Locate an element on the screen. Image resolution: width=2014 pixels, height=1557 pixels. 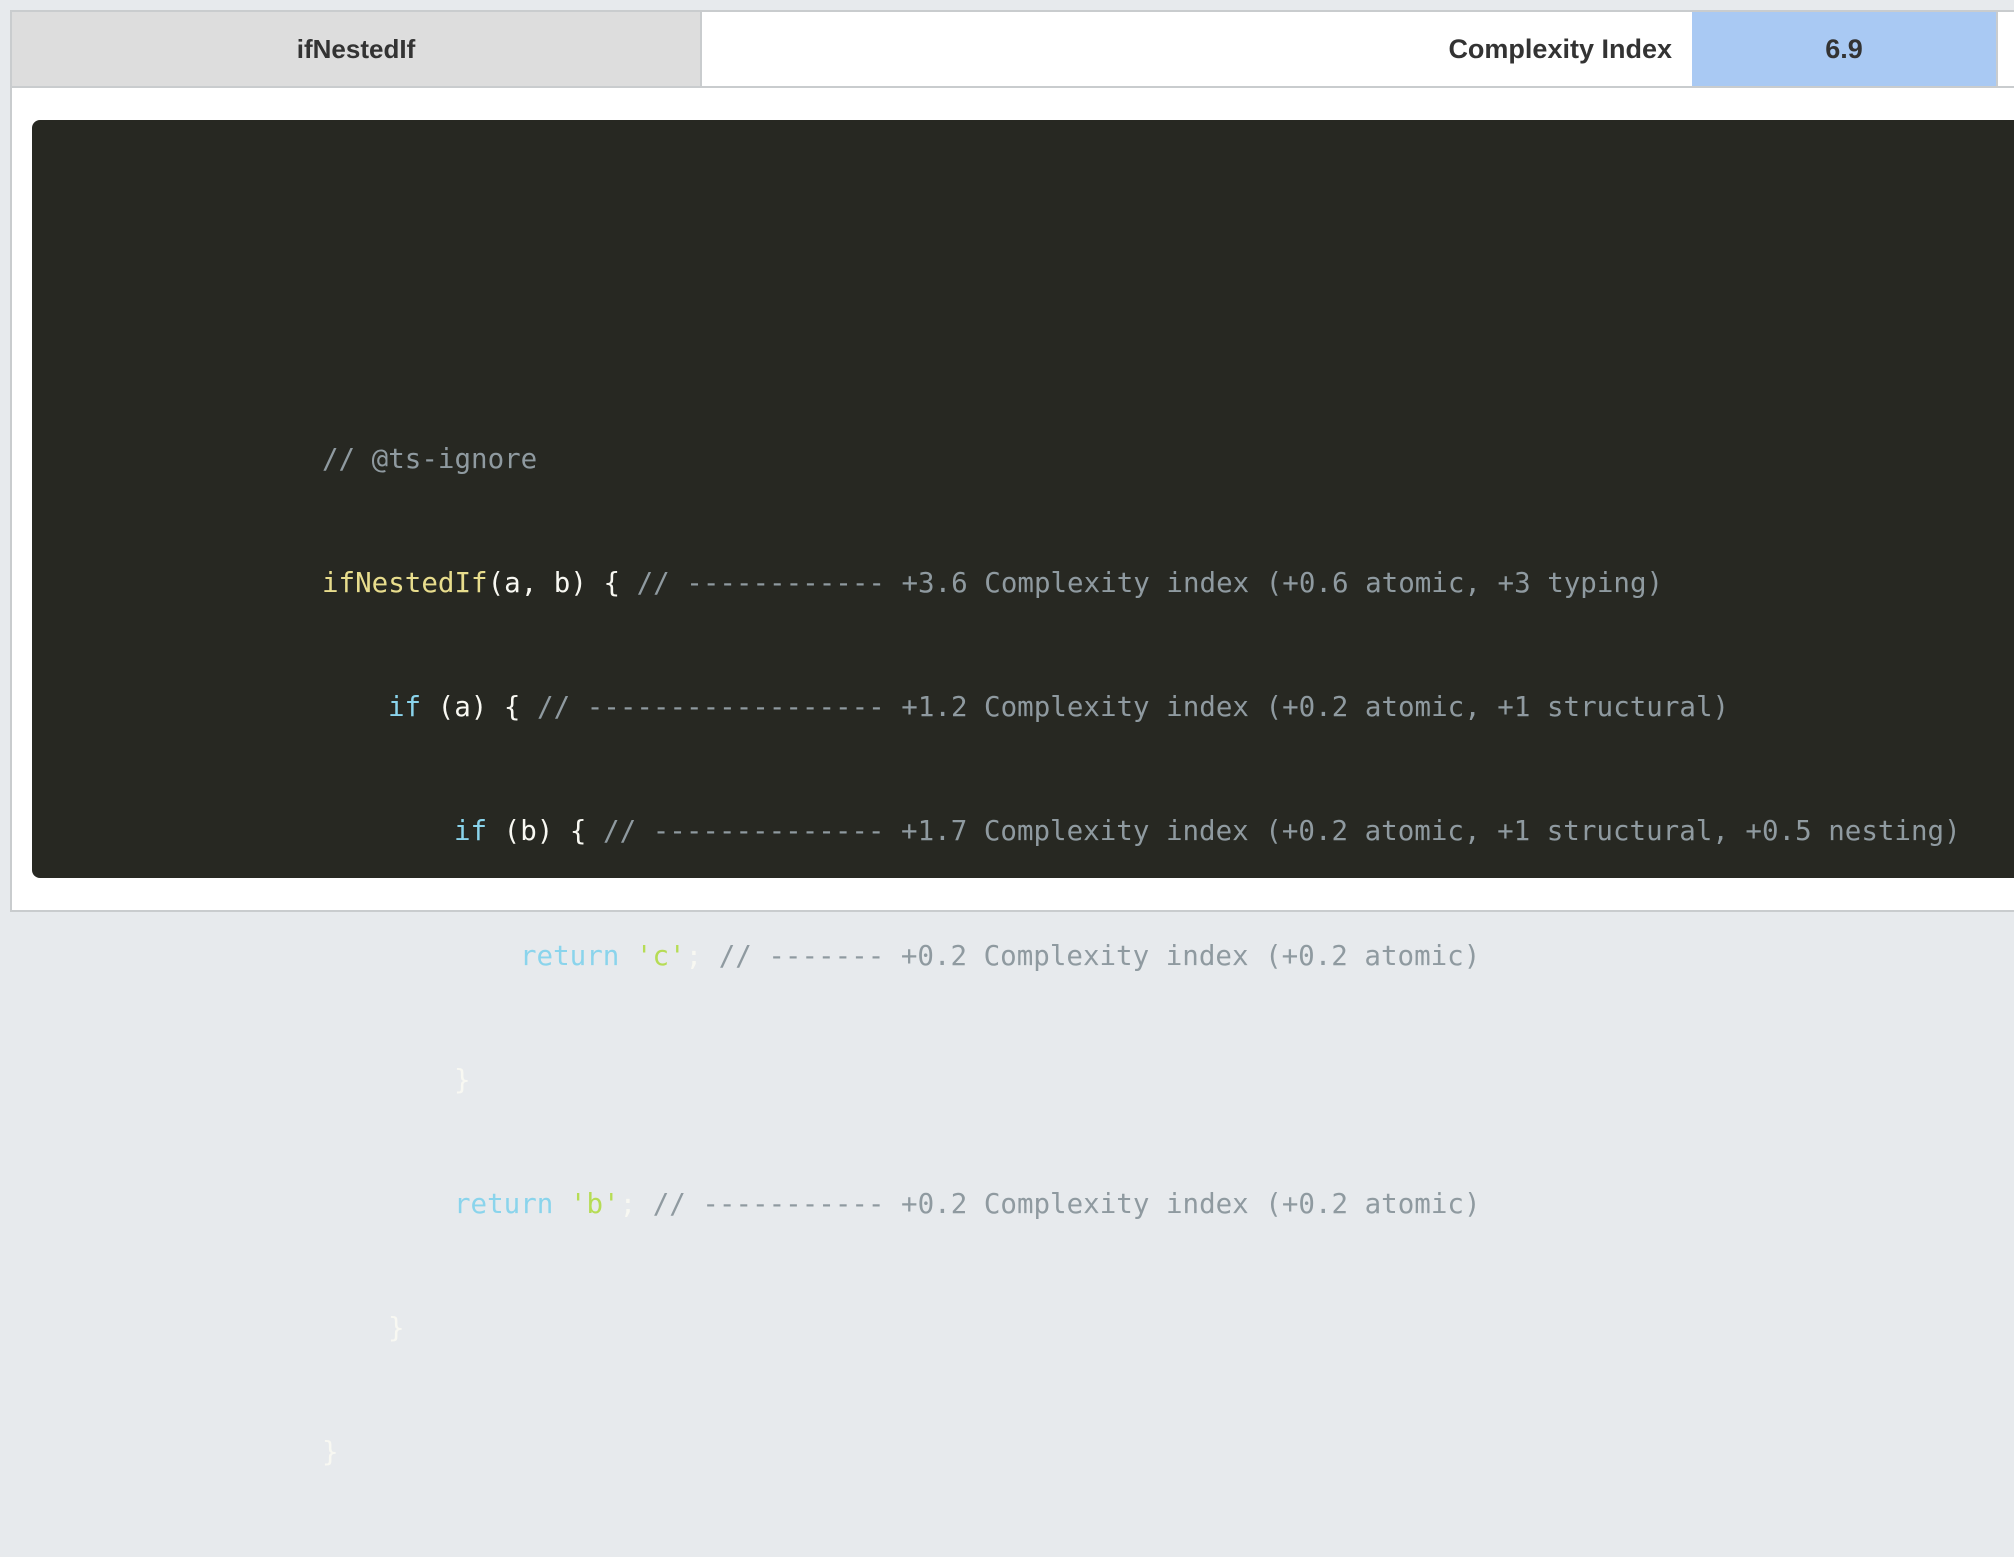
string-literal: 'c' is located at coordinates (660, 955).